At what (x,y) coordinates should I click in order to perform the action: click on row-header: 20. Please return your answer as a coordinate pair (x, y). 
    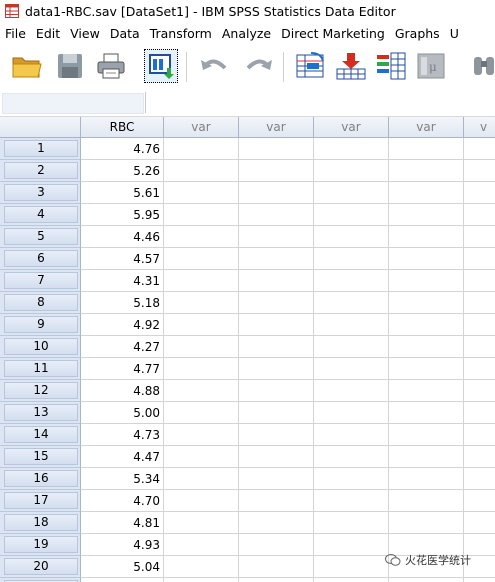
    Looking at the image, I should click on (40, 567).